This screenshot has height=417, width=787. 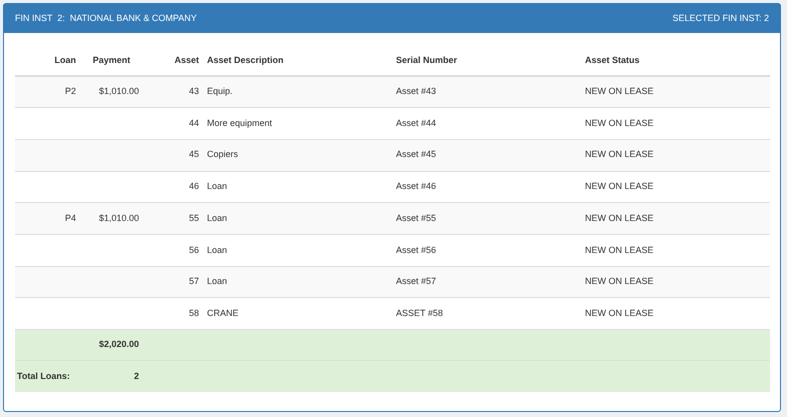 I want to click on table-cell: Equip., so click(x=220, y=91).